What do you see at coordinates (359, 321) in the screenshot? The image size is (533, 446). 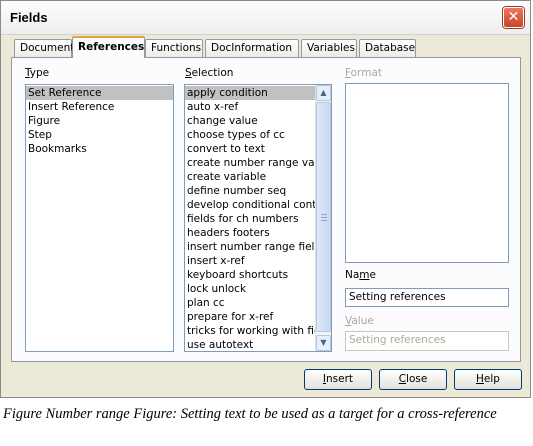 I see `value-label: Value` at bounding box center [359, 321].